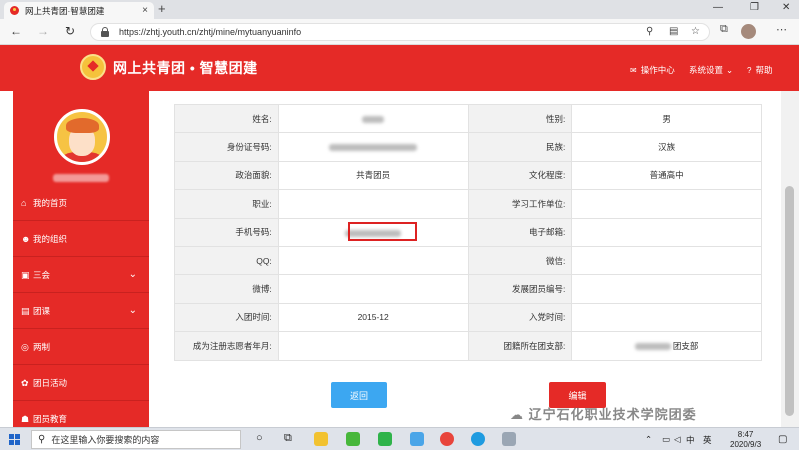 This screenshot has height=450, width=799. I want to click on browser-tab-strip: 网上共青团·智慧团建 × + — ❐ ✕, so click(399, 9).